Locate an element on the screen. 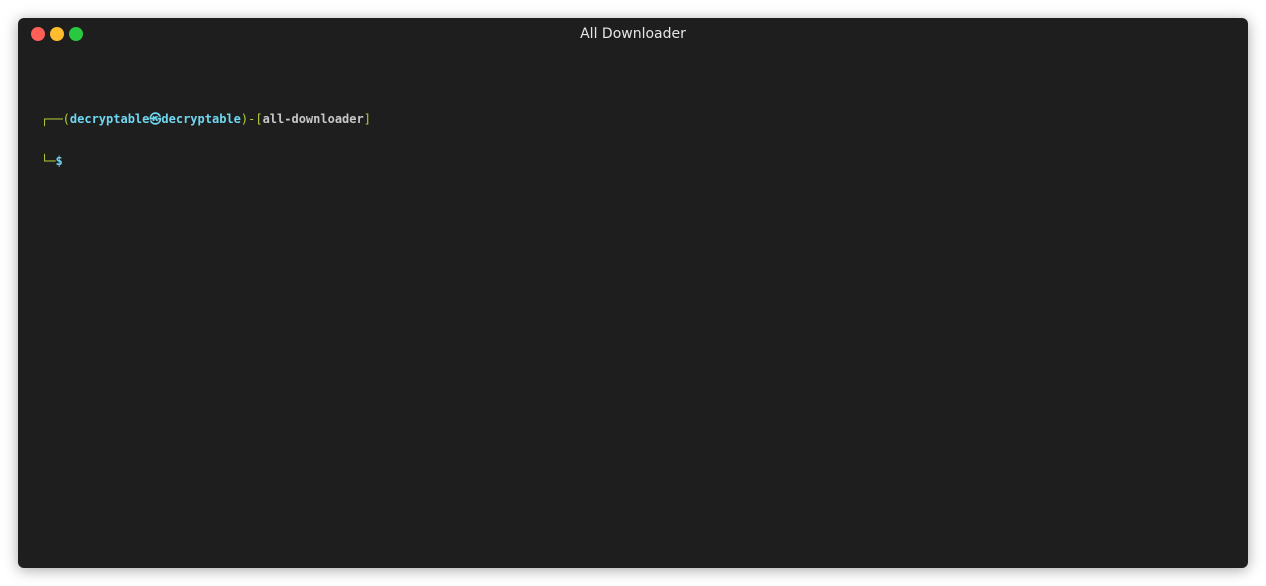 Image resolution: width=1266 pixels, height=586 pixels. prompt-mid: )-[ is located at coordinates (251, 119).